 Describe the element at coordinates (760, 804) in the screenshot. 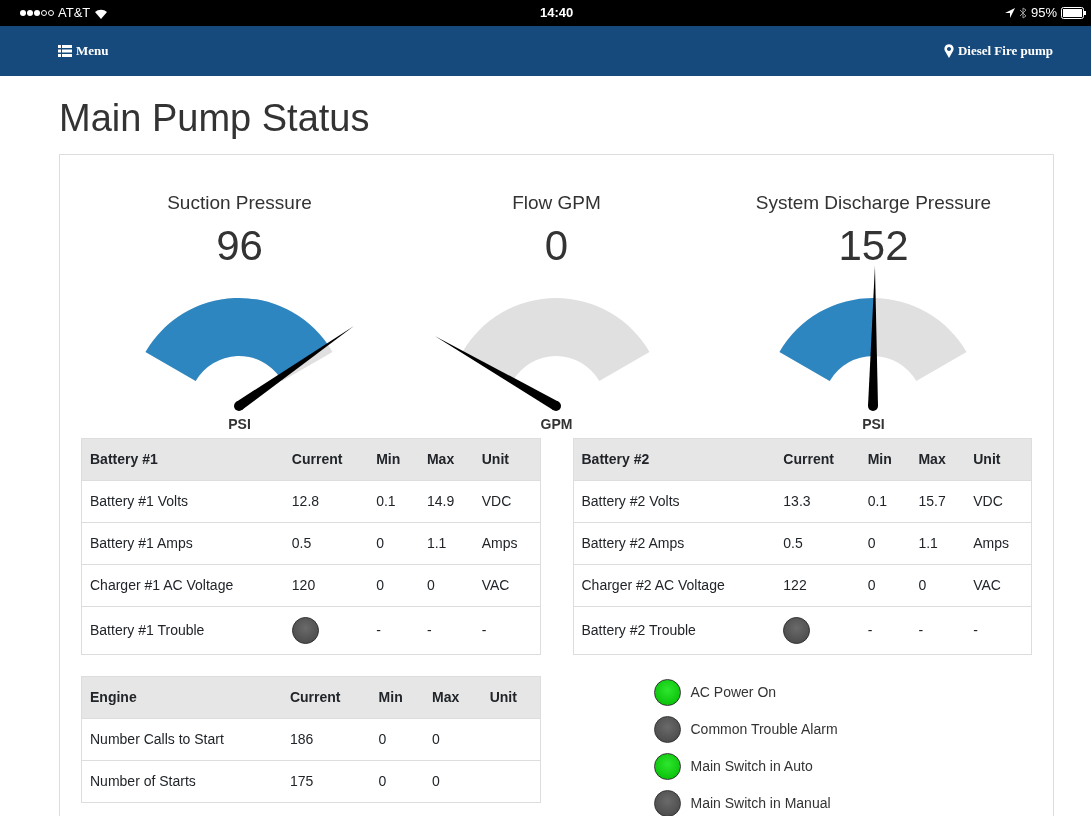

I see `indicator-label: Main Switch in Manual` at that location.